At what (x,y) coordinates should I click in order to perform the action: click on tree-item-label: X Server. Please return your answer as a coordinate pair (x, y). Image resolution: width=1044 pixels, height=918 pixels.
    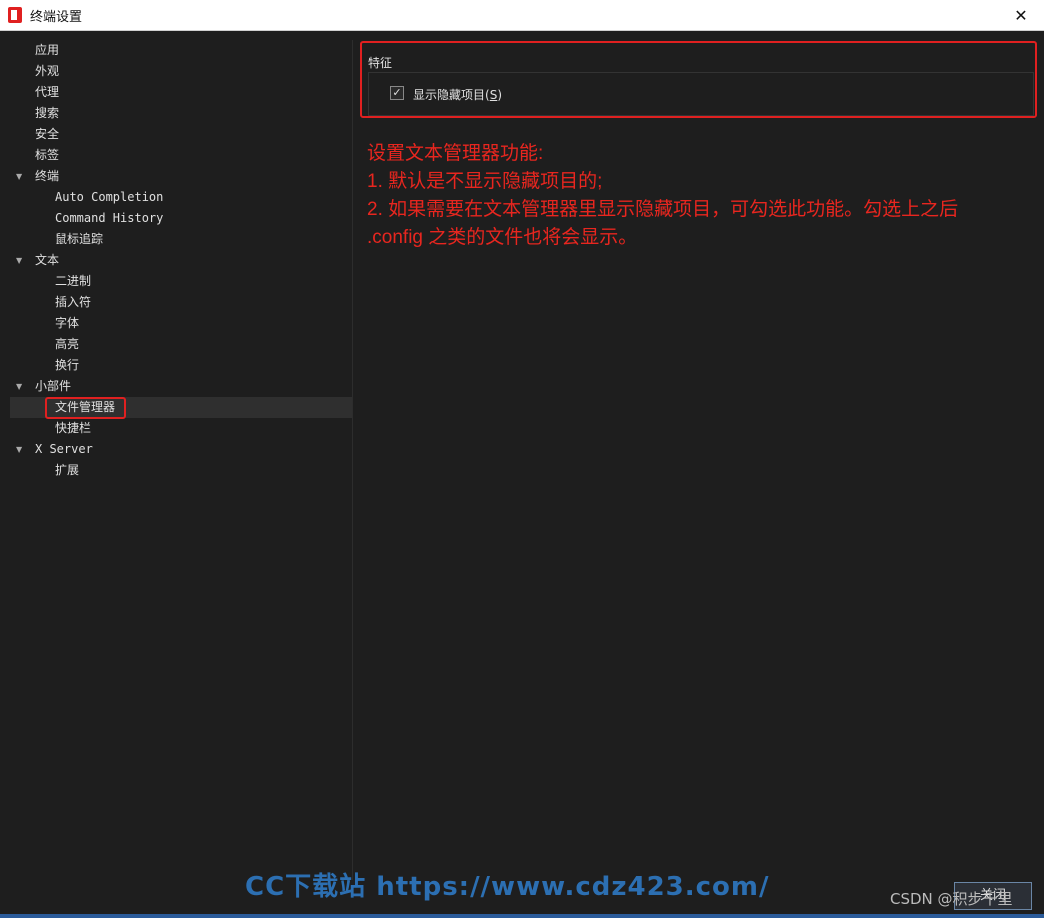
    Looking at the image, I should click on (64, 449).